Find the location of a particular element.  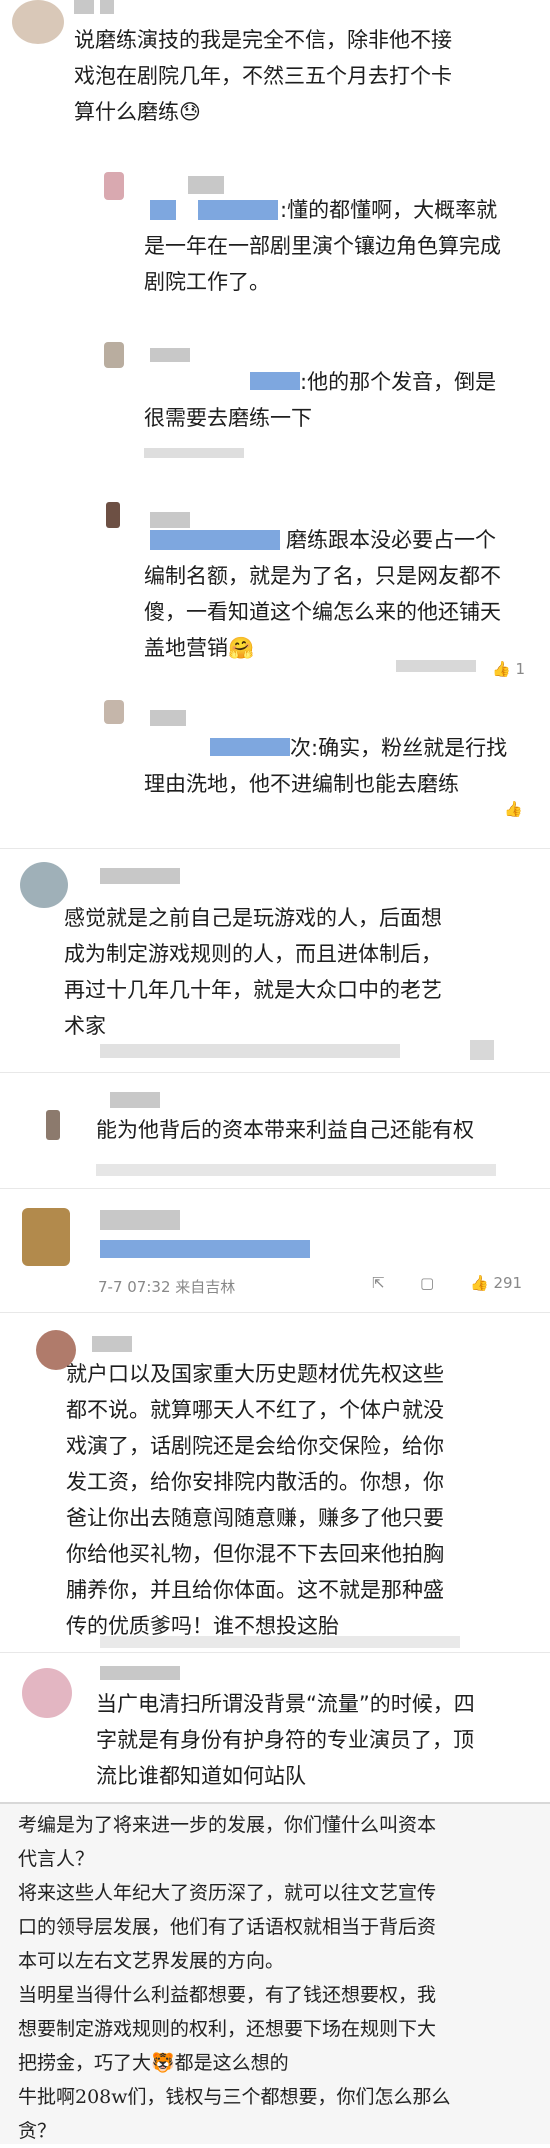

comment-line: 当广电清扫所谓没背景“流量”的时候，四 is located at coordinates (285, 1704).